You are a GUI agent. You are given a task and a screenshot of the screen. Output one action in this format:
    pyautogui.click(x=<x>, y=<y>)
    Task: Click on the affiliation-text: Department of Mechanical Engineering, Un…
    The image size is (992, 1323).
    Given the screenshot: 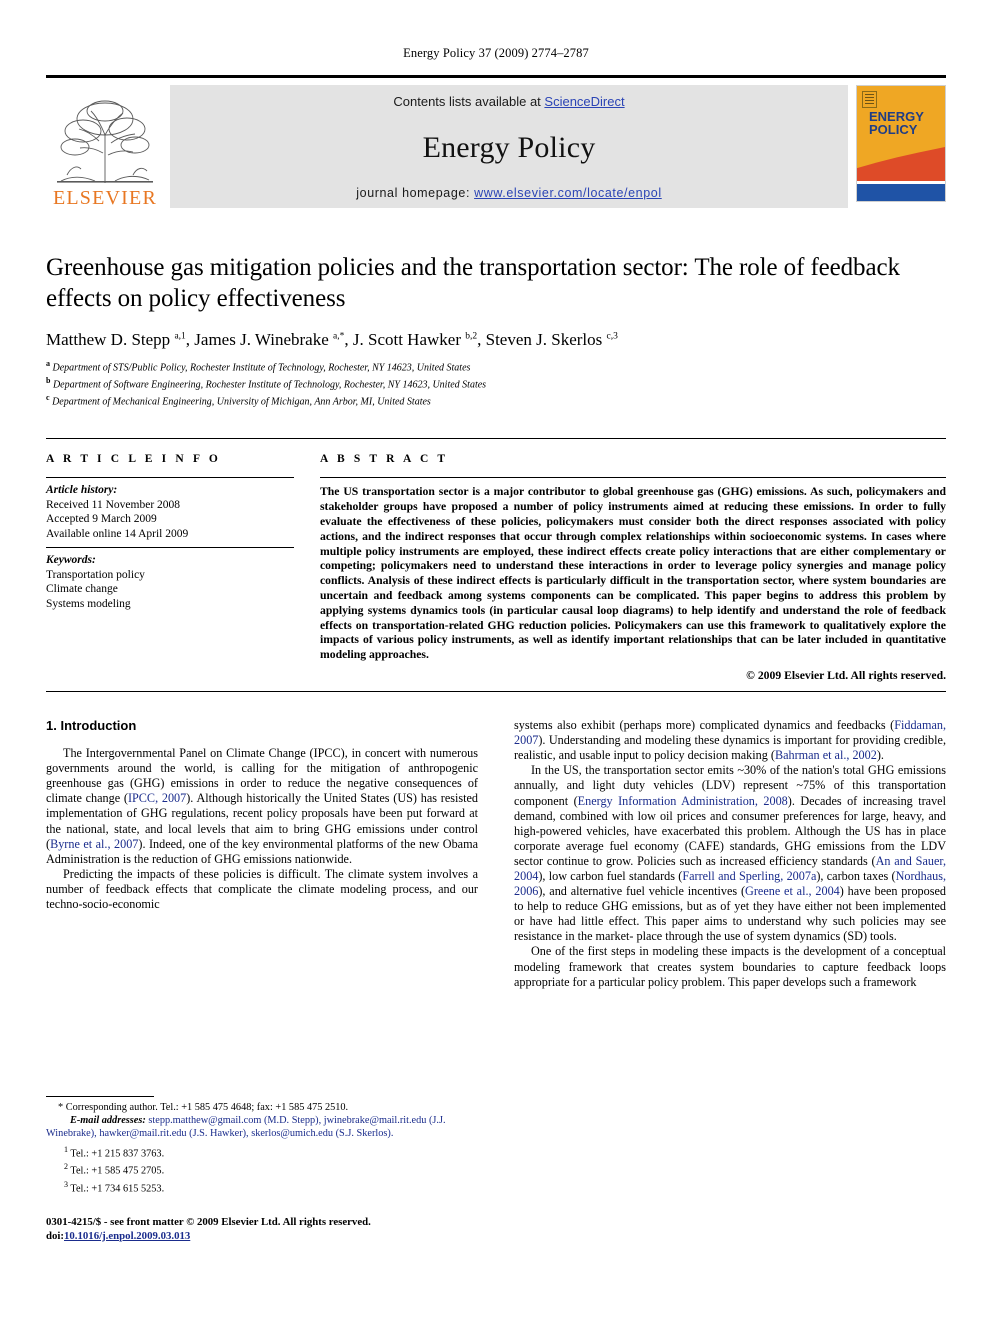 What is the action you would take?
    pyautogui.click(x=241, y=401)
    